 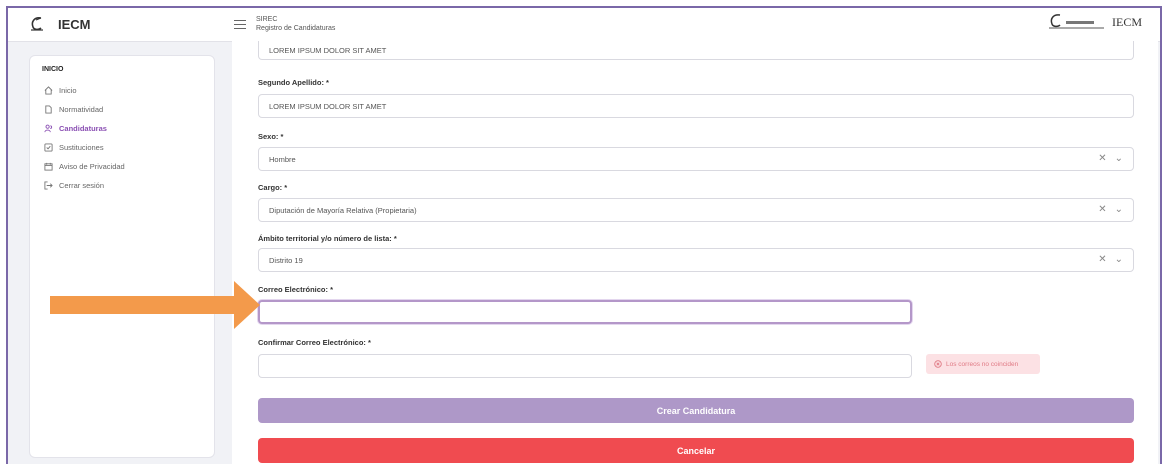 What do you see at coordinates (696, 50) in the screenshot?
I see `previous-field: LOREM IPSUM DOLOR SIT AMET` at bounding box center [696, 50].